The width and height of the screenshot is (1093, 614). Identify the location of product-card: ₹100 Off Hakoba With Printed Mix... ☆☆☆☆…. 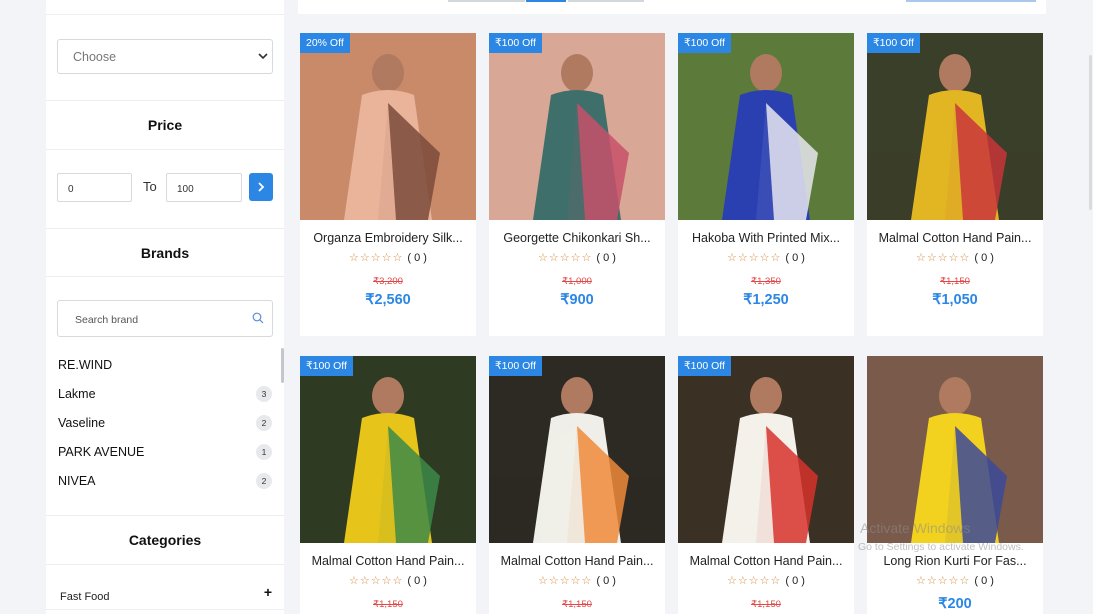
(766, 184).